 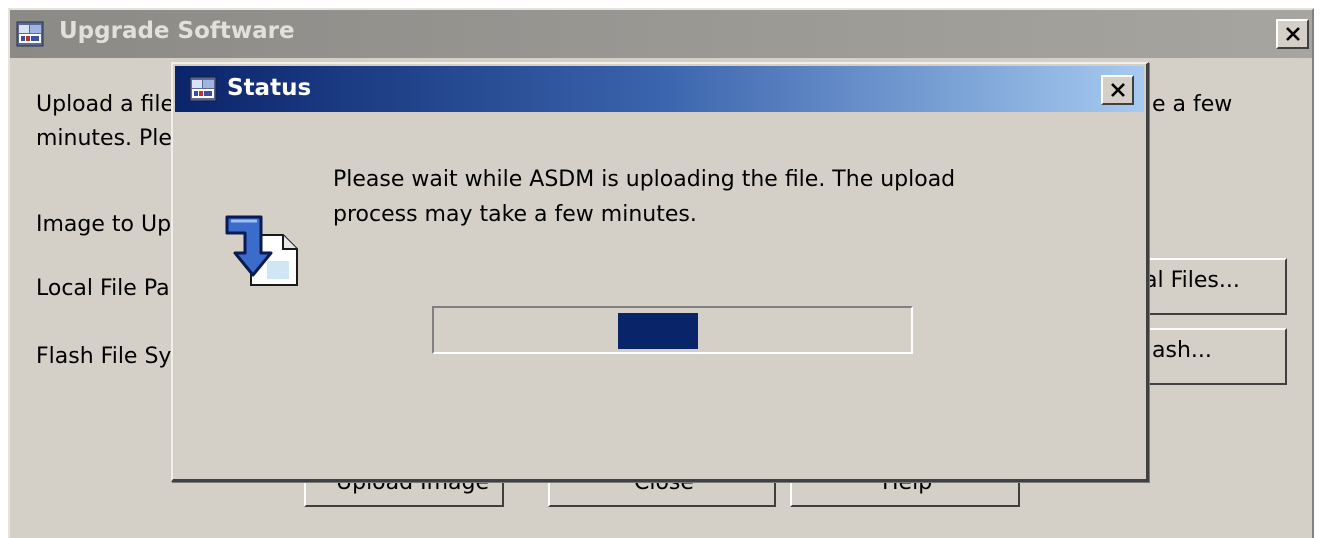 What do you see at coordinates (177, 31) in the screenshot?
I see `parent-window-title: Upgrade Software` at bounding box center [177, 31].